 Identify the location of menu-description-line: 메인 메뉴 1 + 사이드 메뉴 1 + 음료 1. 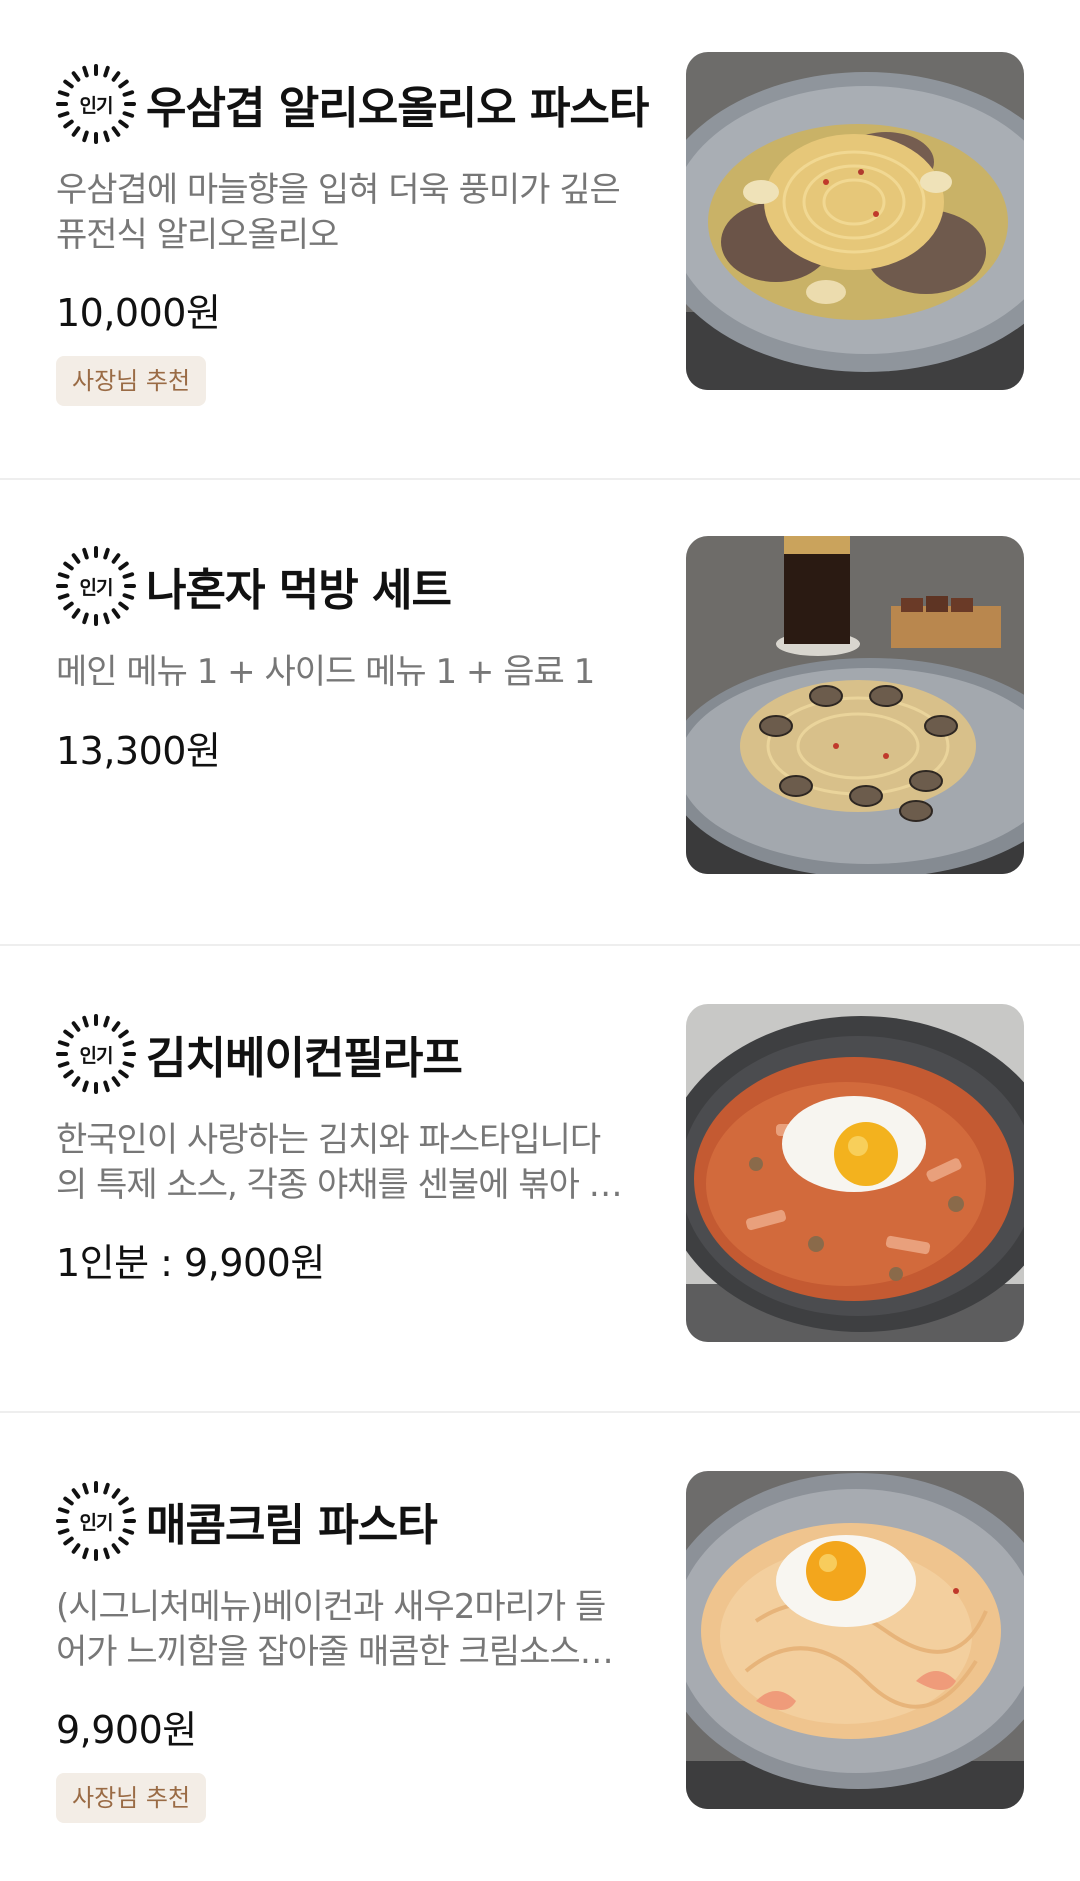
(325, 672).